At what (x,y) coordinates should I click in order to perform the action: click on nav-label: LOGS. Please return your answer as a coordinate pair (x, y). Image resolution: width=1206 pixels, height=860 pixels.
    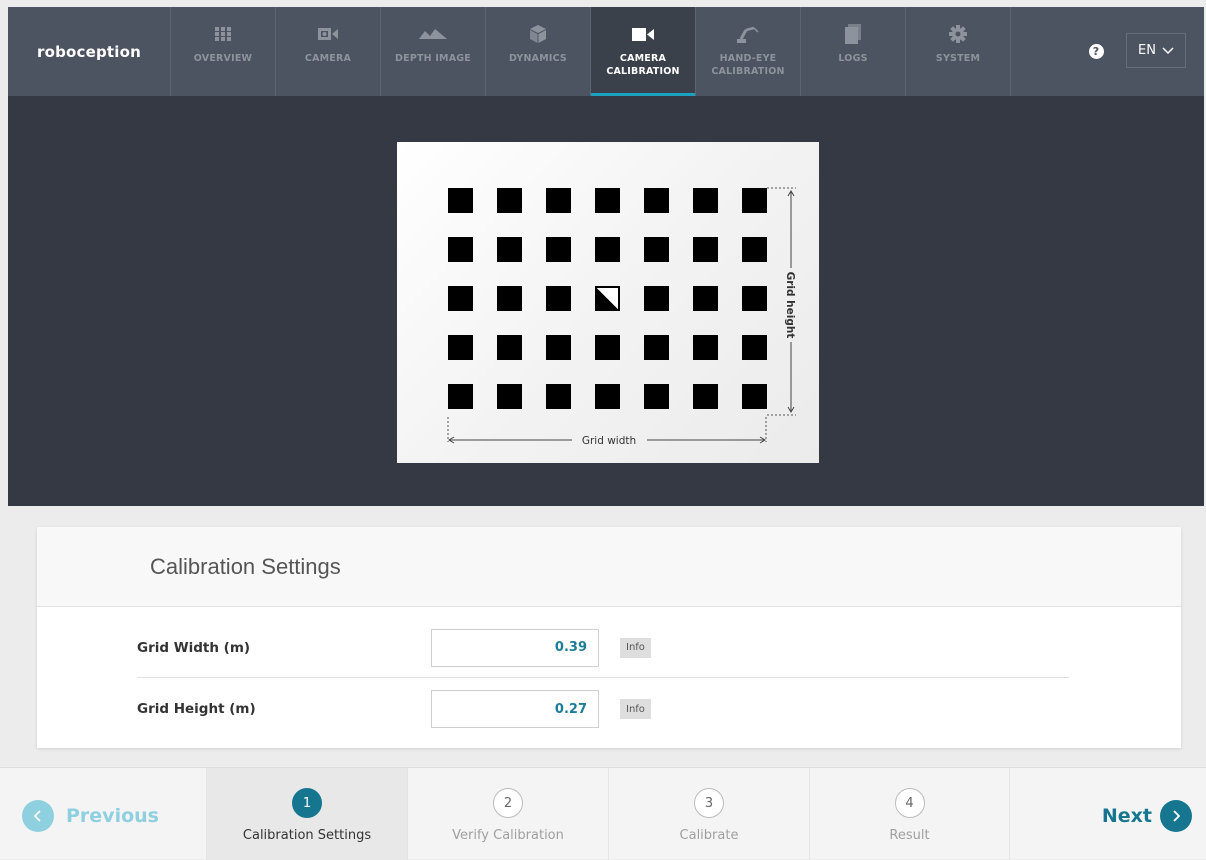
    Looking at the image, I should click on (853, 58).